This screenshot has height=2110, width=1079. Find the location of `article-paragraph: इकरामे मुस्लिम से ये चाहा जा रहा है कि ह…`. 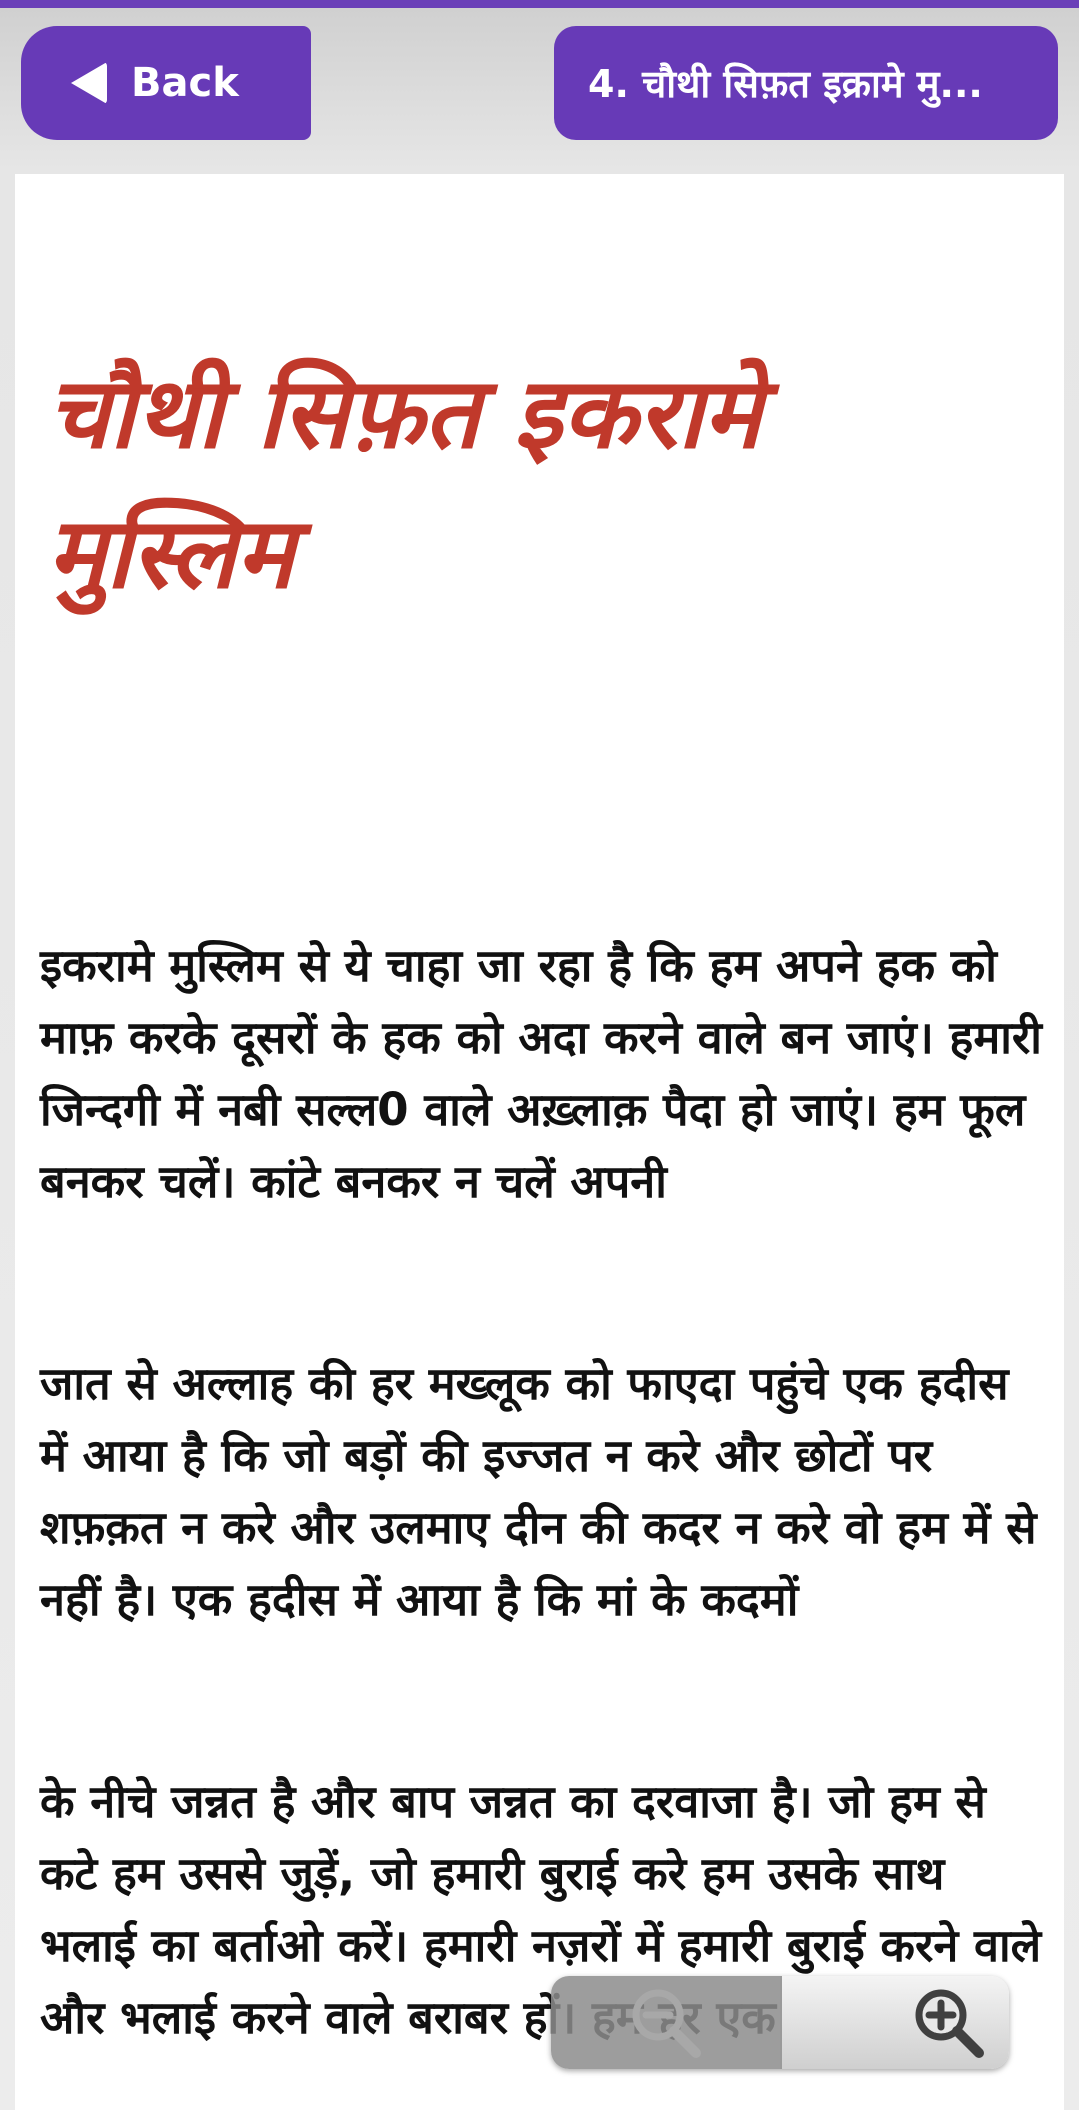

article-paragraph: इकरामे मुस्लिम से ये चाहा जा रहा है कि ह… is located at coordinates (541, 1073).